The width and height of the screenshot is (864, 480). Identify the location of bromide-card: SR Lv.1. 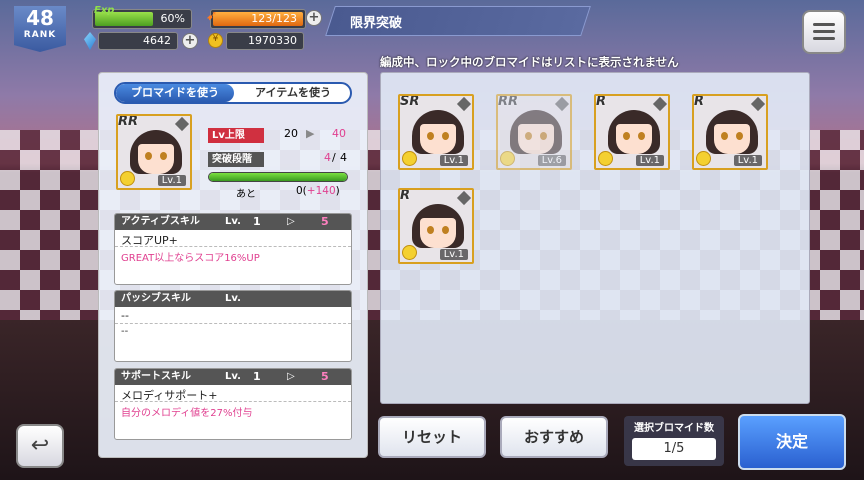
(436, 132).